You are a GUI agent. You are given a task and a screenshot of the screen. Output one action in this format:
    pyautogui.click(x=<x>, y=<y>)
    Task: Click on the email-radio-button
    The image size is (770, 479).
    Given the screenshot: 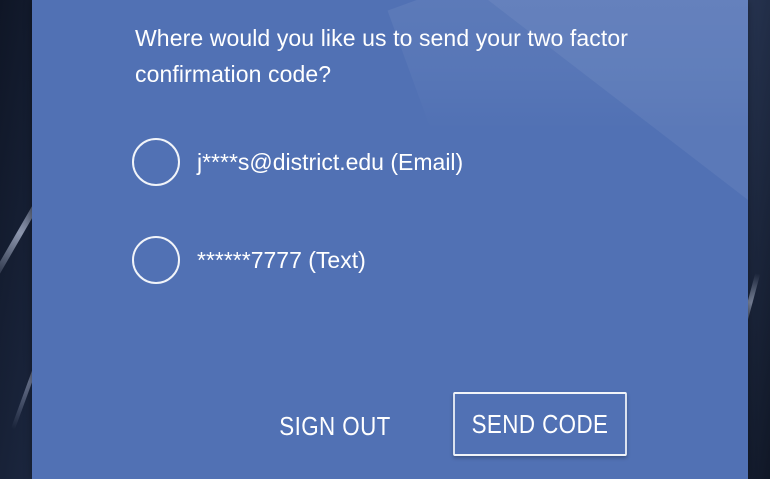 What is the action you would take?
    pyautogui.click(x=156, y=162)
    